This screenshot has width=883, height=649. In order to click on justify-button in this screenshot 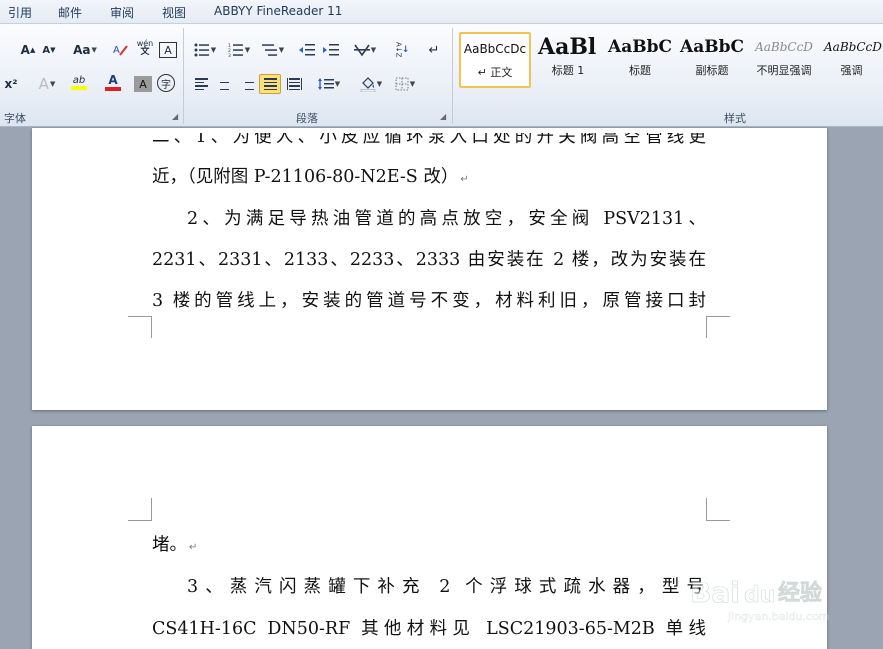, I will do `click(270, 84)`.